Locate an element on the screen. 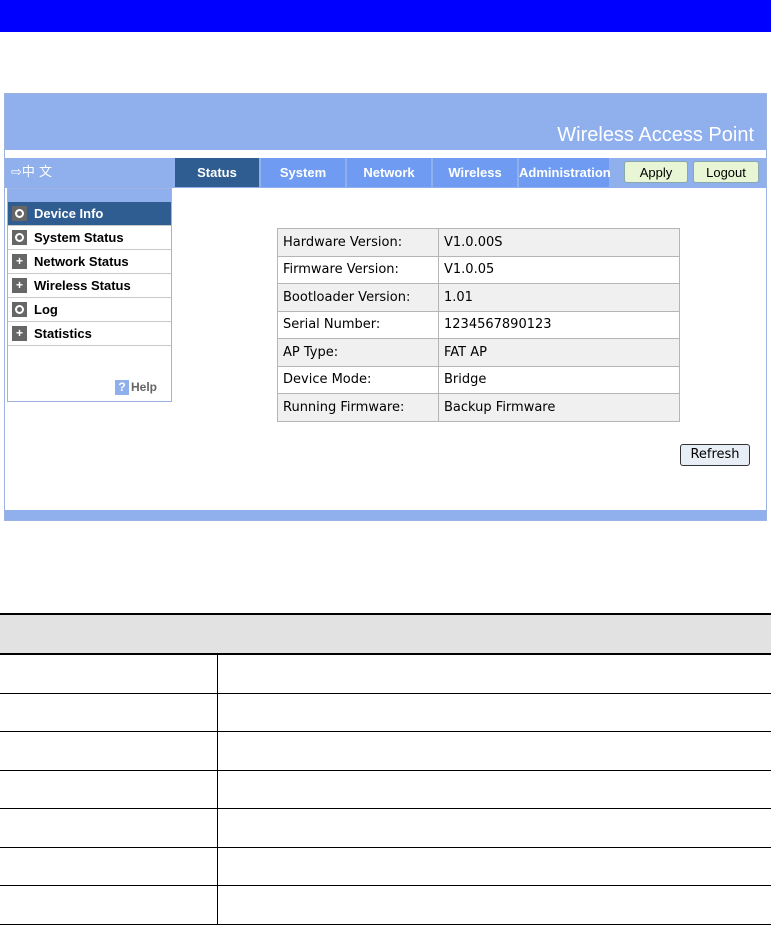 The width and height of the screenshot is (771, 925). info-value: V1.0.00S is located at coordinates (559, 243).